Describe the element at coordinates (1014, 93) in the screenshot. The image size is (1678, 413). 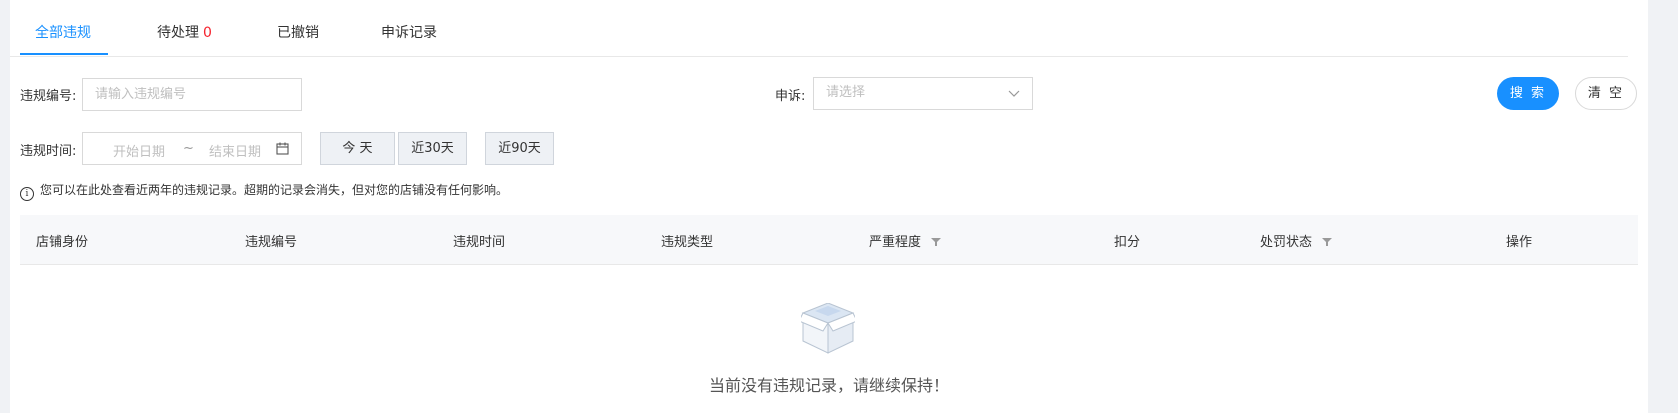
I see `chevron-down-icon` at that location.